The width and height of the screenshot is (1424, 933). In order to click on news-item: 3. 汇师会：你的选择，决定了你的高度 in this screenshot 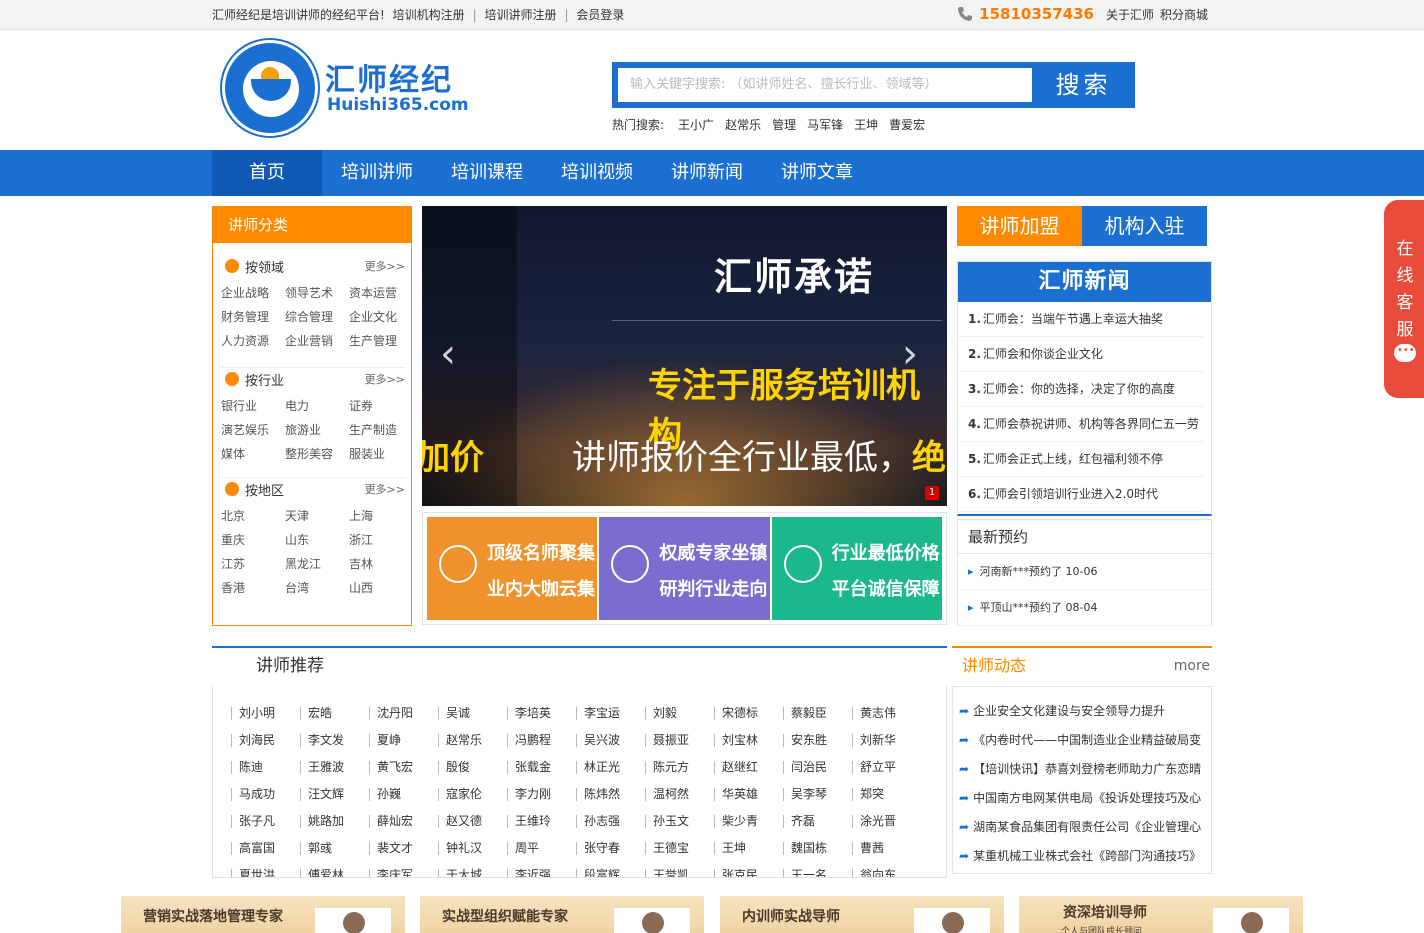, I will do `click(1080, 389)`.